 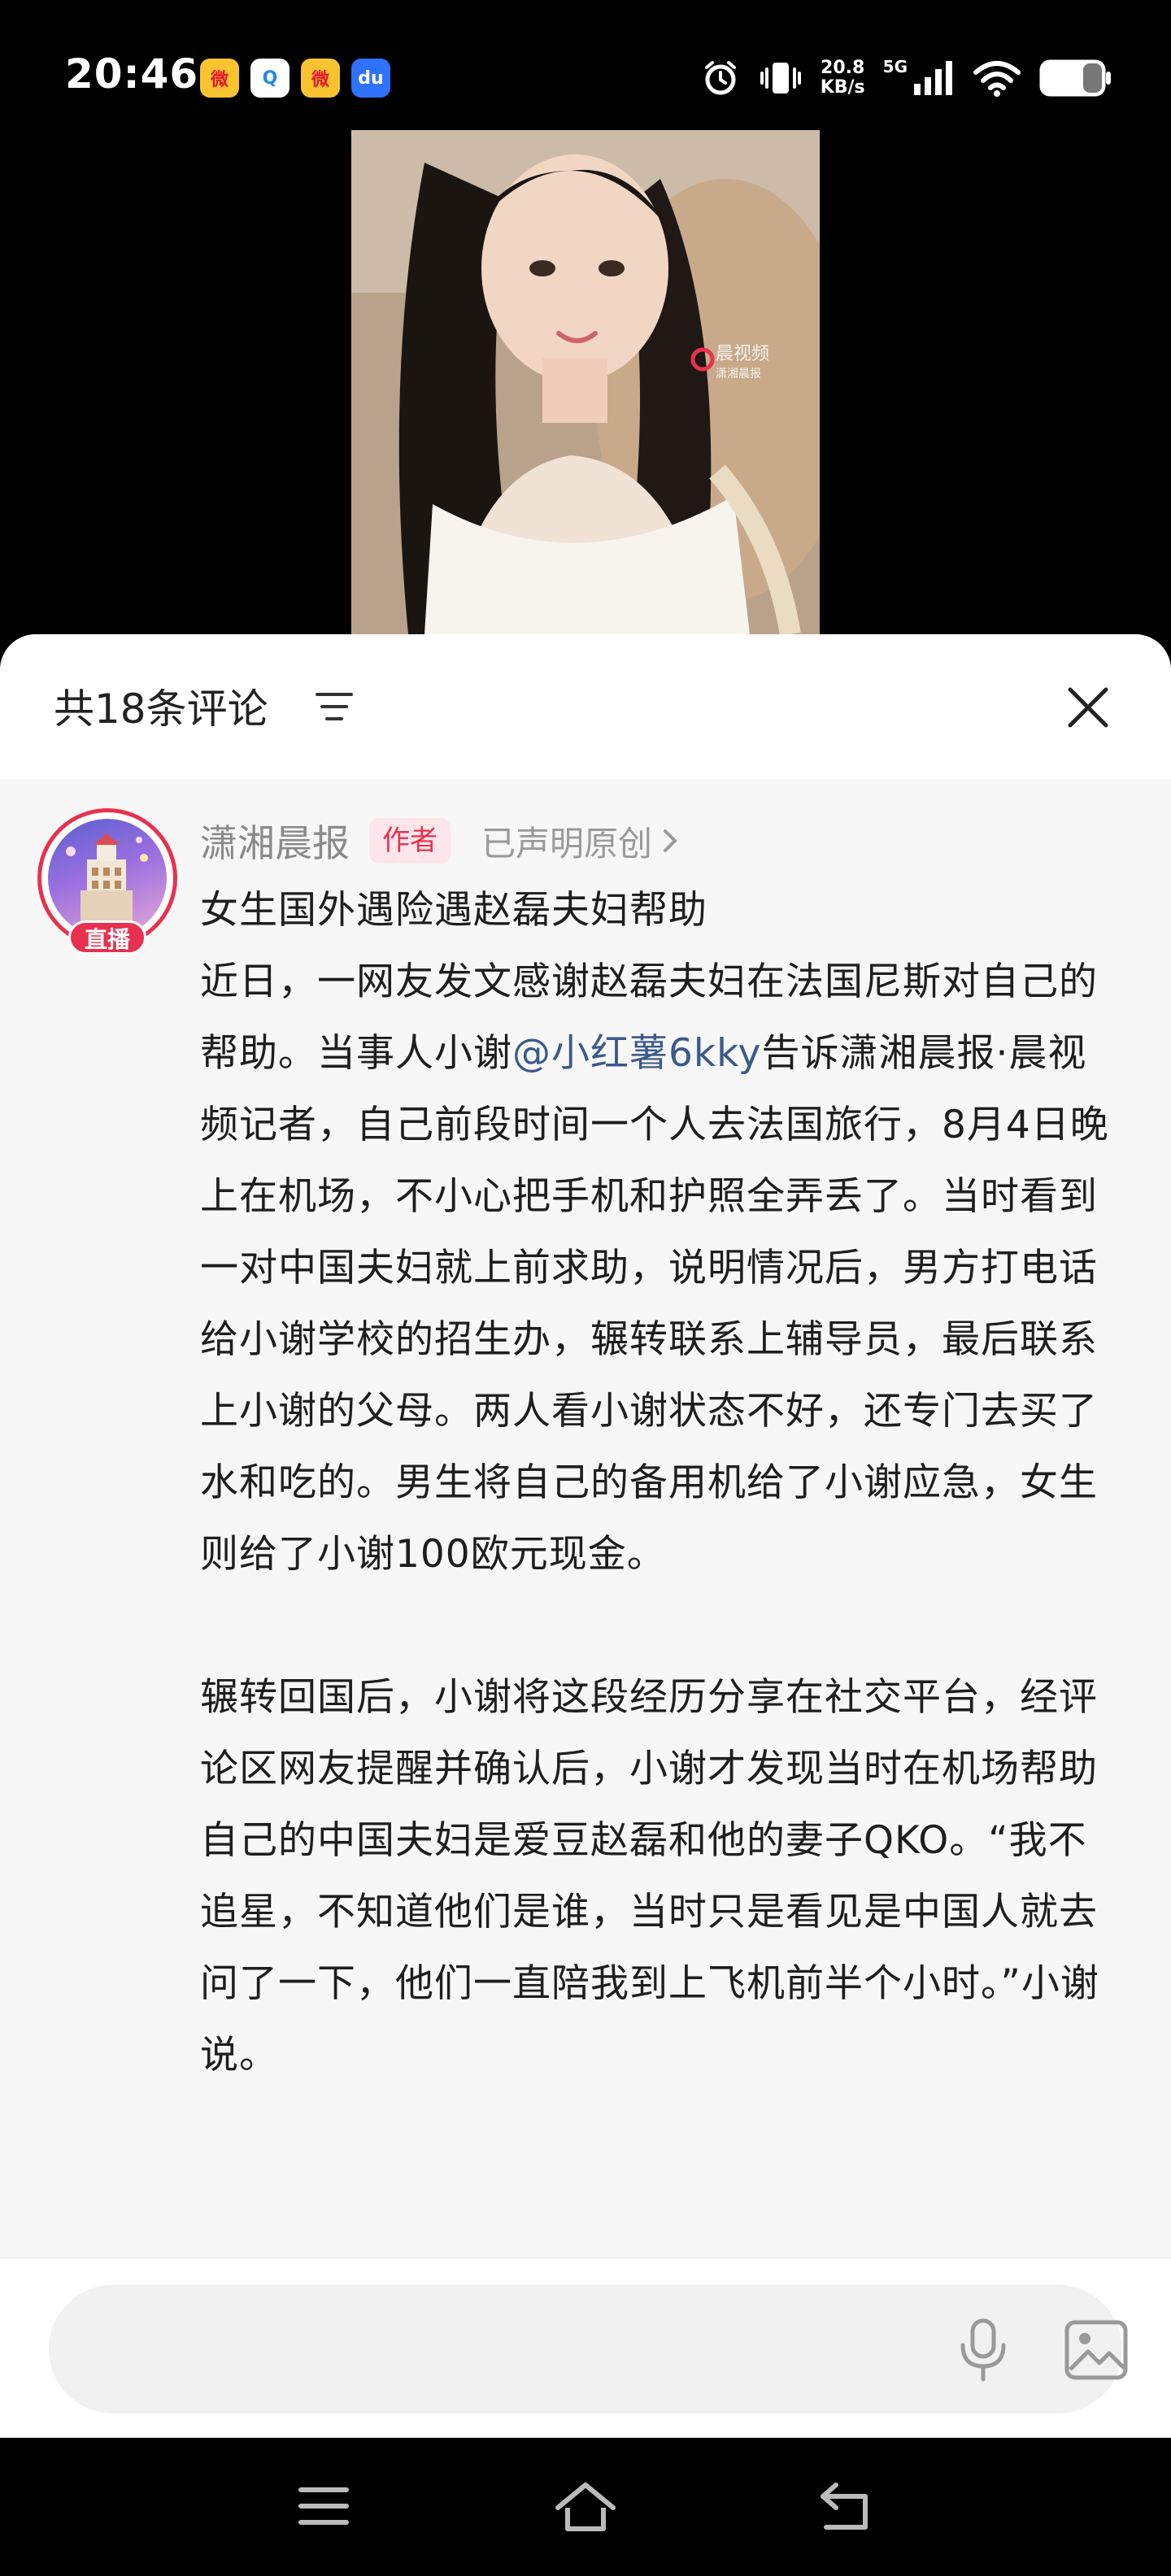 What do you see at coordinates (107, 938) in the screenshot?
I see `live-badge: 直播` at bounding box center [107, 938].